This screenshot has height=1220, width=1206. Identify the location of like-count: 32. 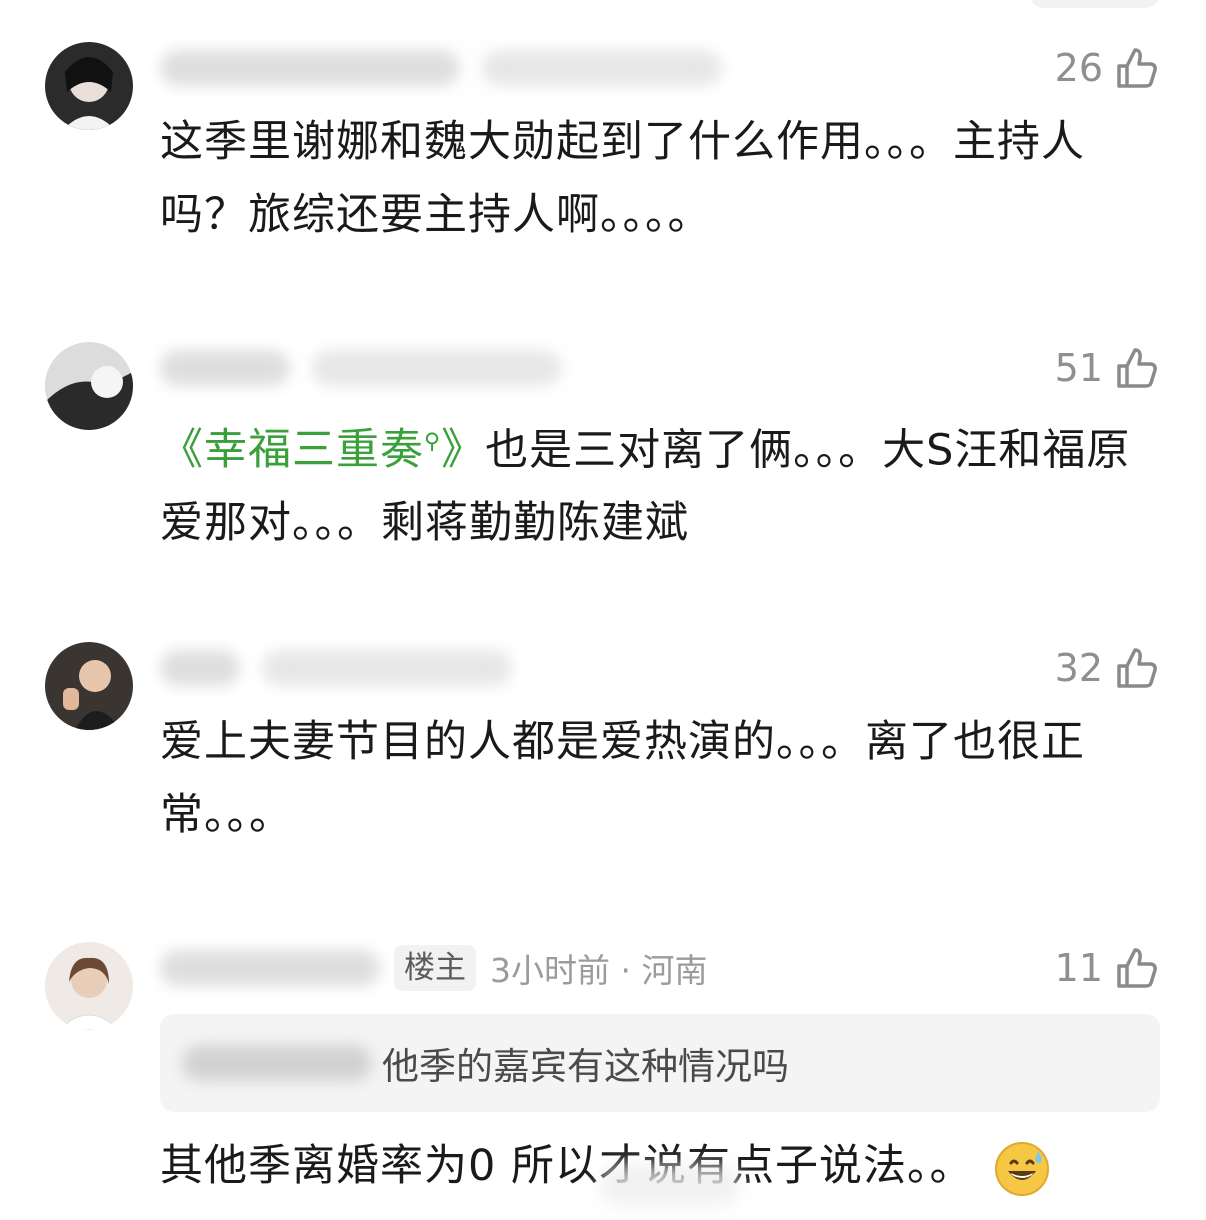
(1078, 668).